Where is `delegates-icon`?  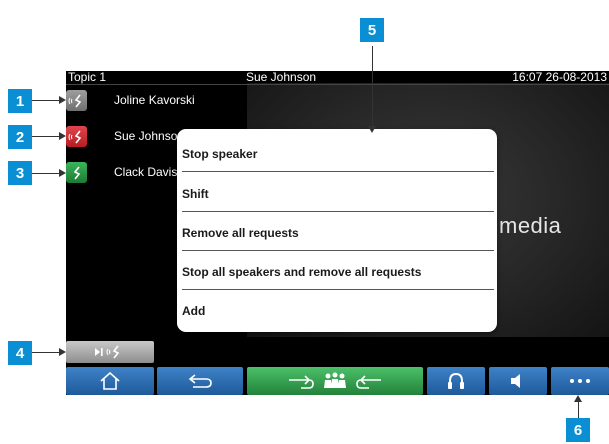 delegates-icon is located at coordinates (335, 380).